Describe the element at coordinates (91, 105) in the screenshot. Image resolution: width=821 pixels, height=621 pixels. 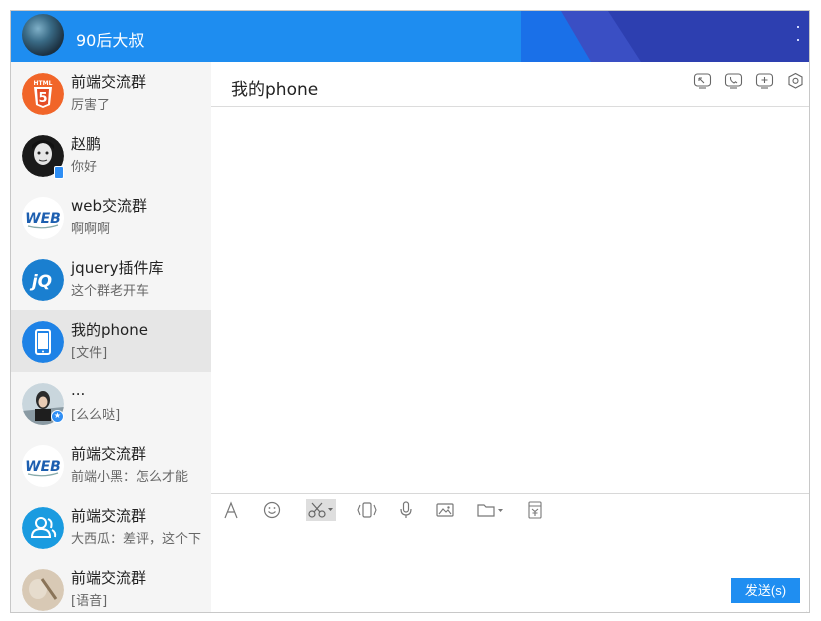
I see `conversation-preview: 厉害了` at that location.